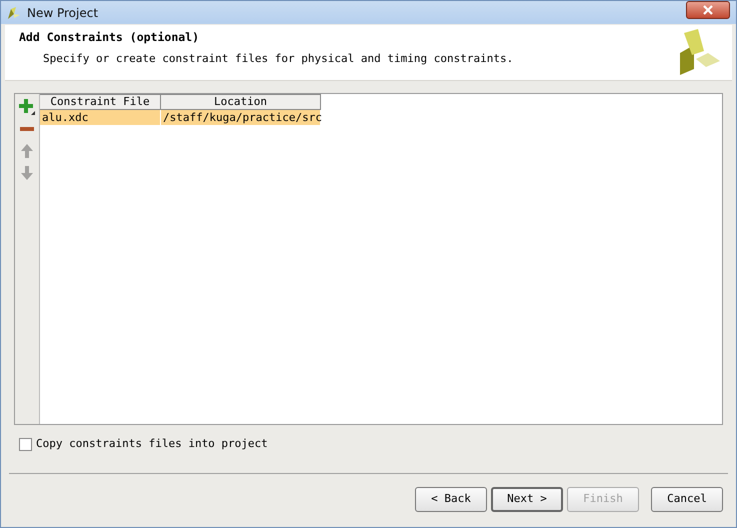 The width and height of the screenshot is (737, 528). I want to click on table-cell: /staff/kuga/practice/src, so click(241, 117).